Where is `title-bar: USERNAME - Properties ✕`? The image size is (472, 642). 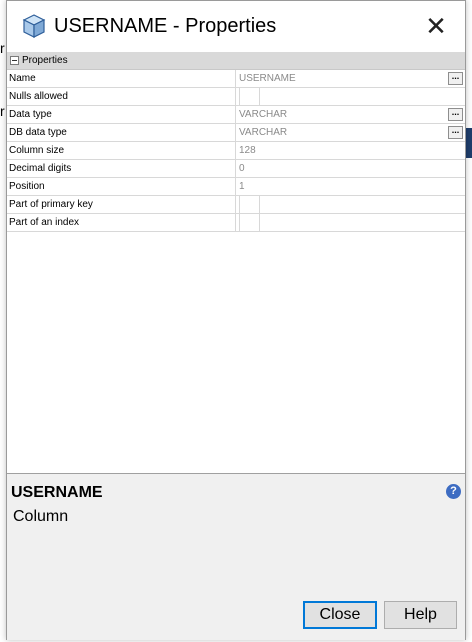 title-bar: USERNAME - Properties ✕ is located at coordinates (236, 26).